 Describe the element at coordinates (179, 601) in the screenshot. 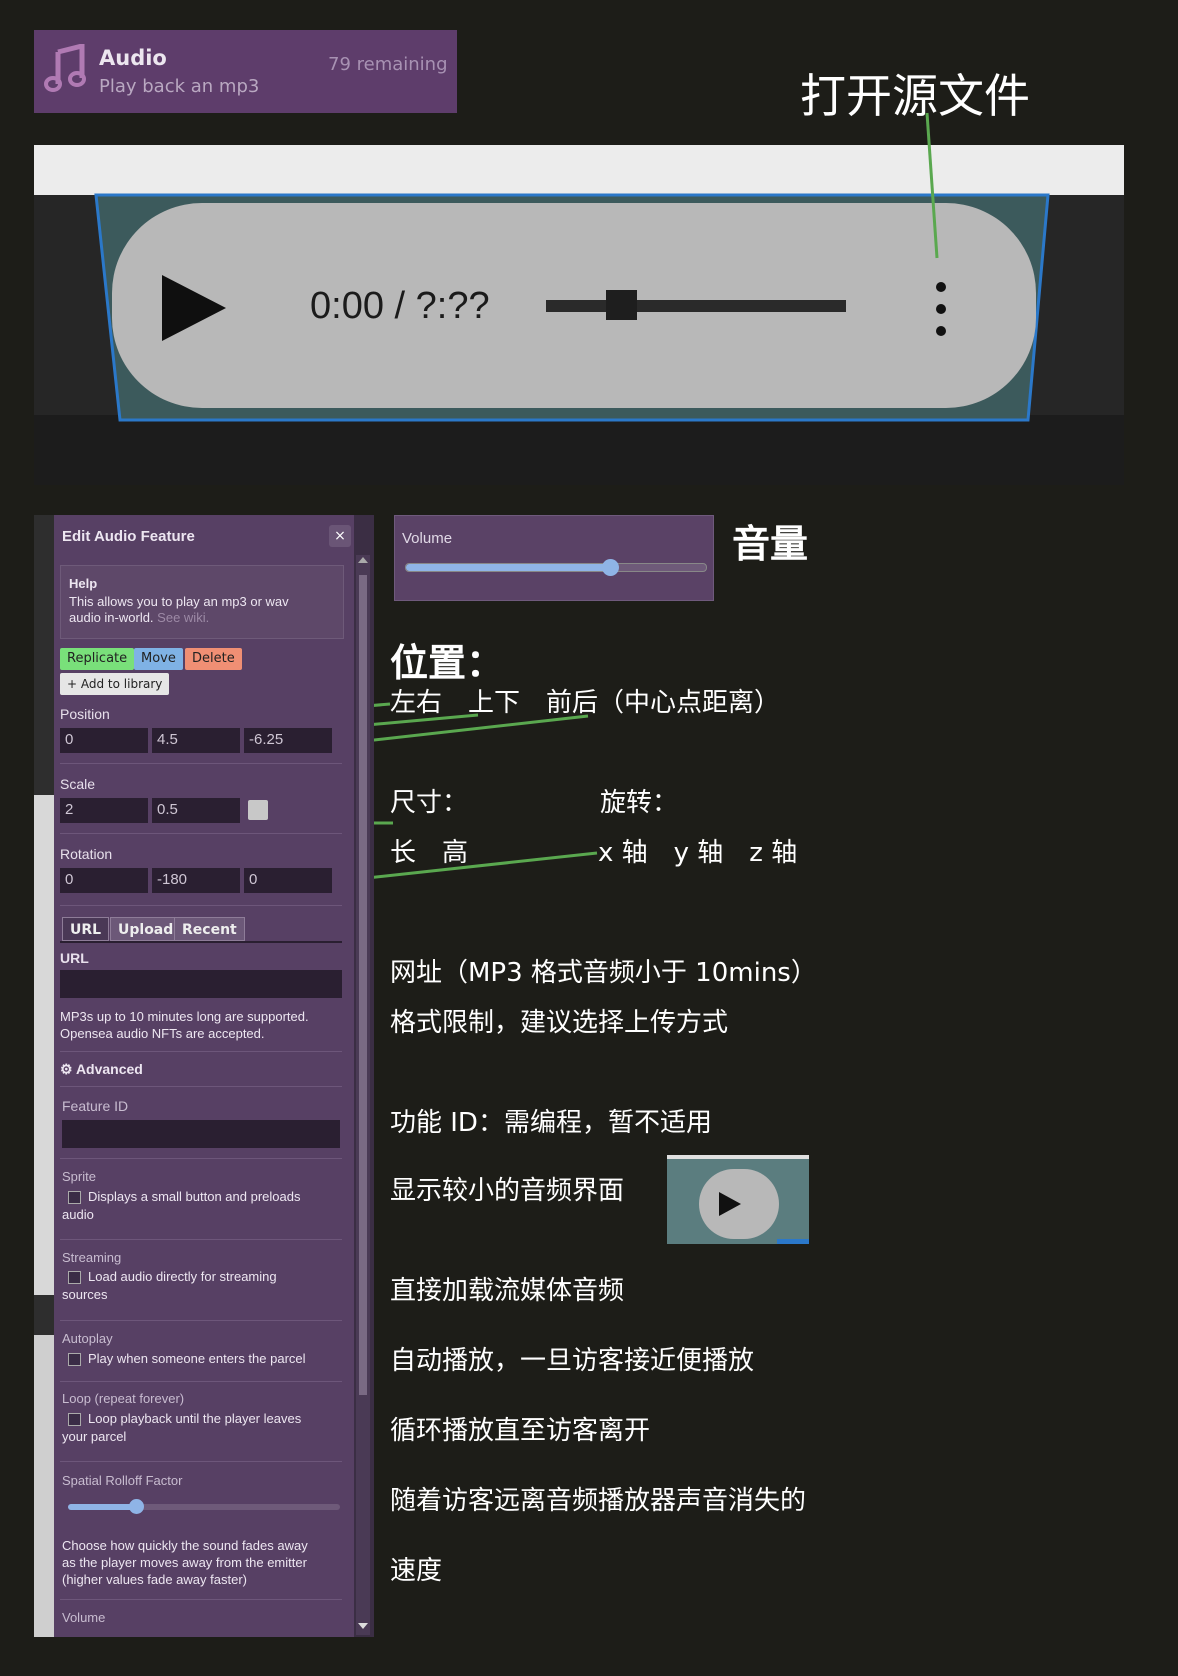

I see `help-text: This allows you to play an mp3 or wav` at that location.